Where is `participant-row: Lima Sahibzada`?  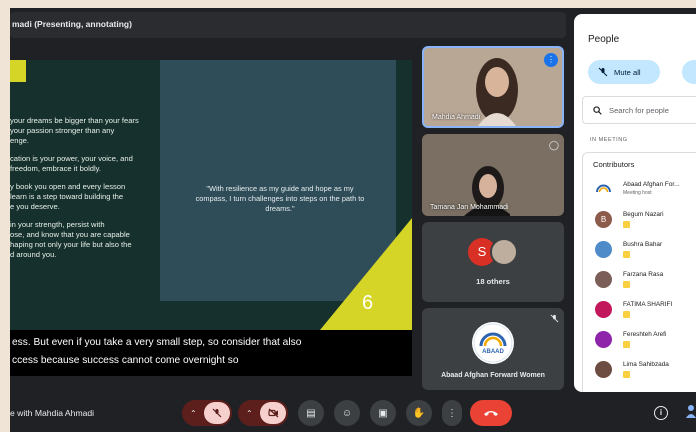
participant-row: Lima Sahibzada is located at coordinates (639, 370).